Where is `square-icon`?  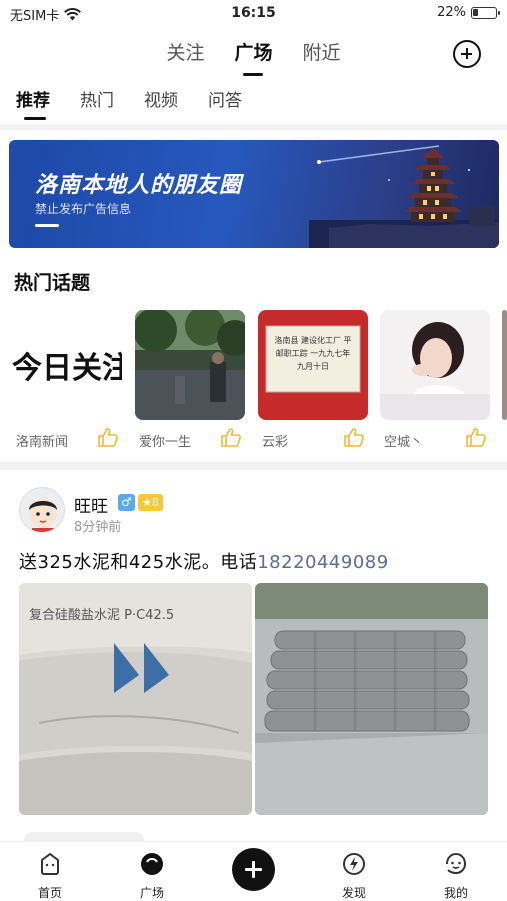 square-icon is located at coordinates (152, 864).